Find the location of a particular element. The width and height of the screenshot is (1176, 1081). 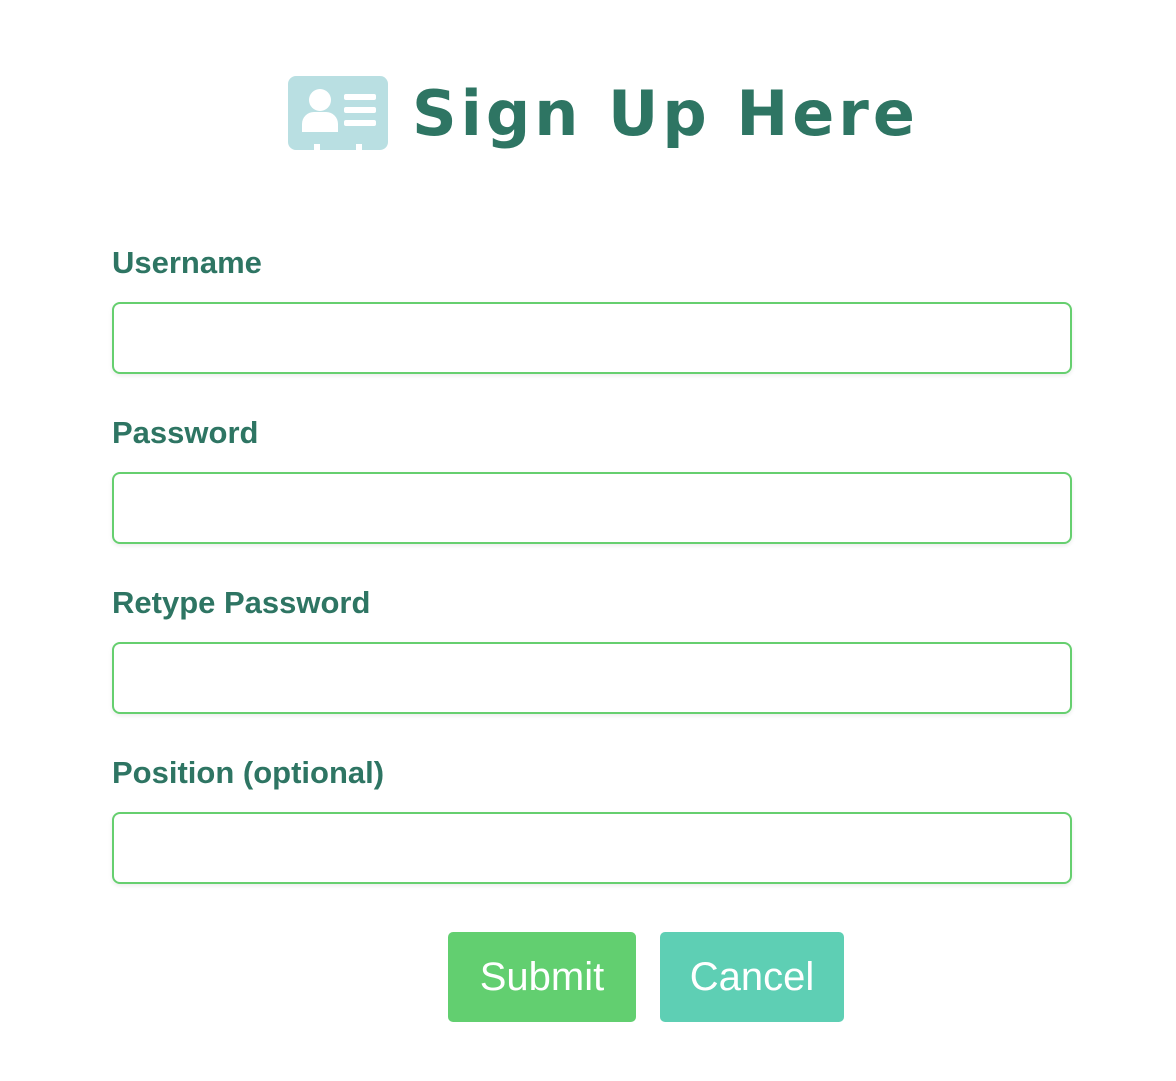

page-title: Sign Up Here is located at coordinates (665, 113).